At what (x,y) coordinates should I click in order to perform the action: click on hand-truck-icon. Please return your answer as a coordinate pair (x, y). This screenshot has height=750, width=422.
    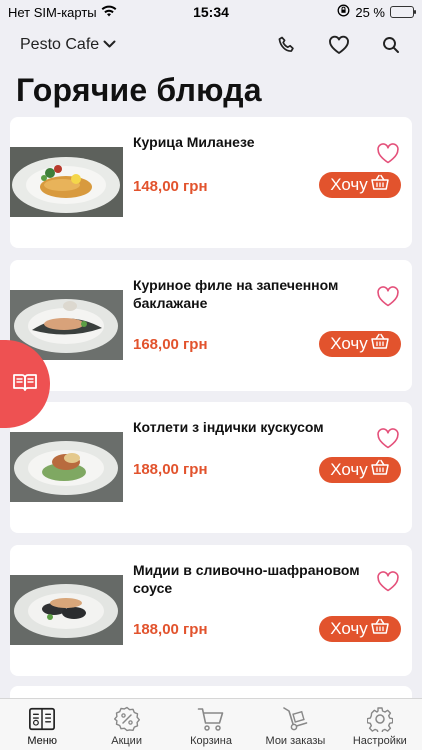
    Looking at the image, I should click on (295, 719).